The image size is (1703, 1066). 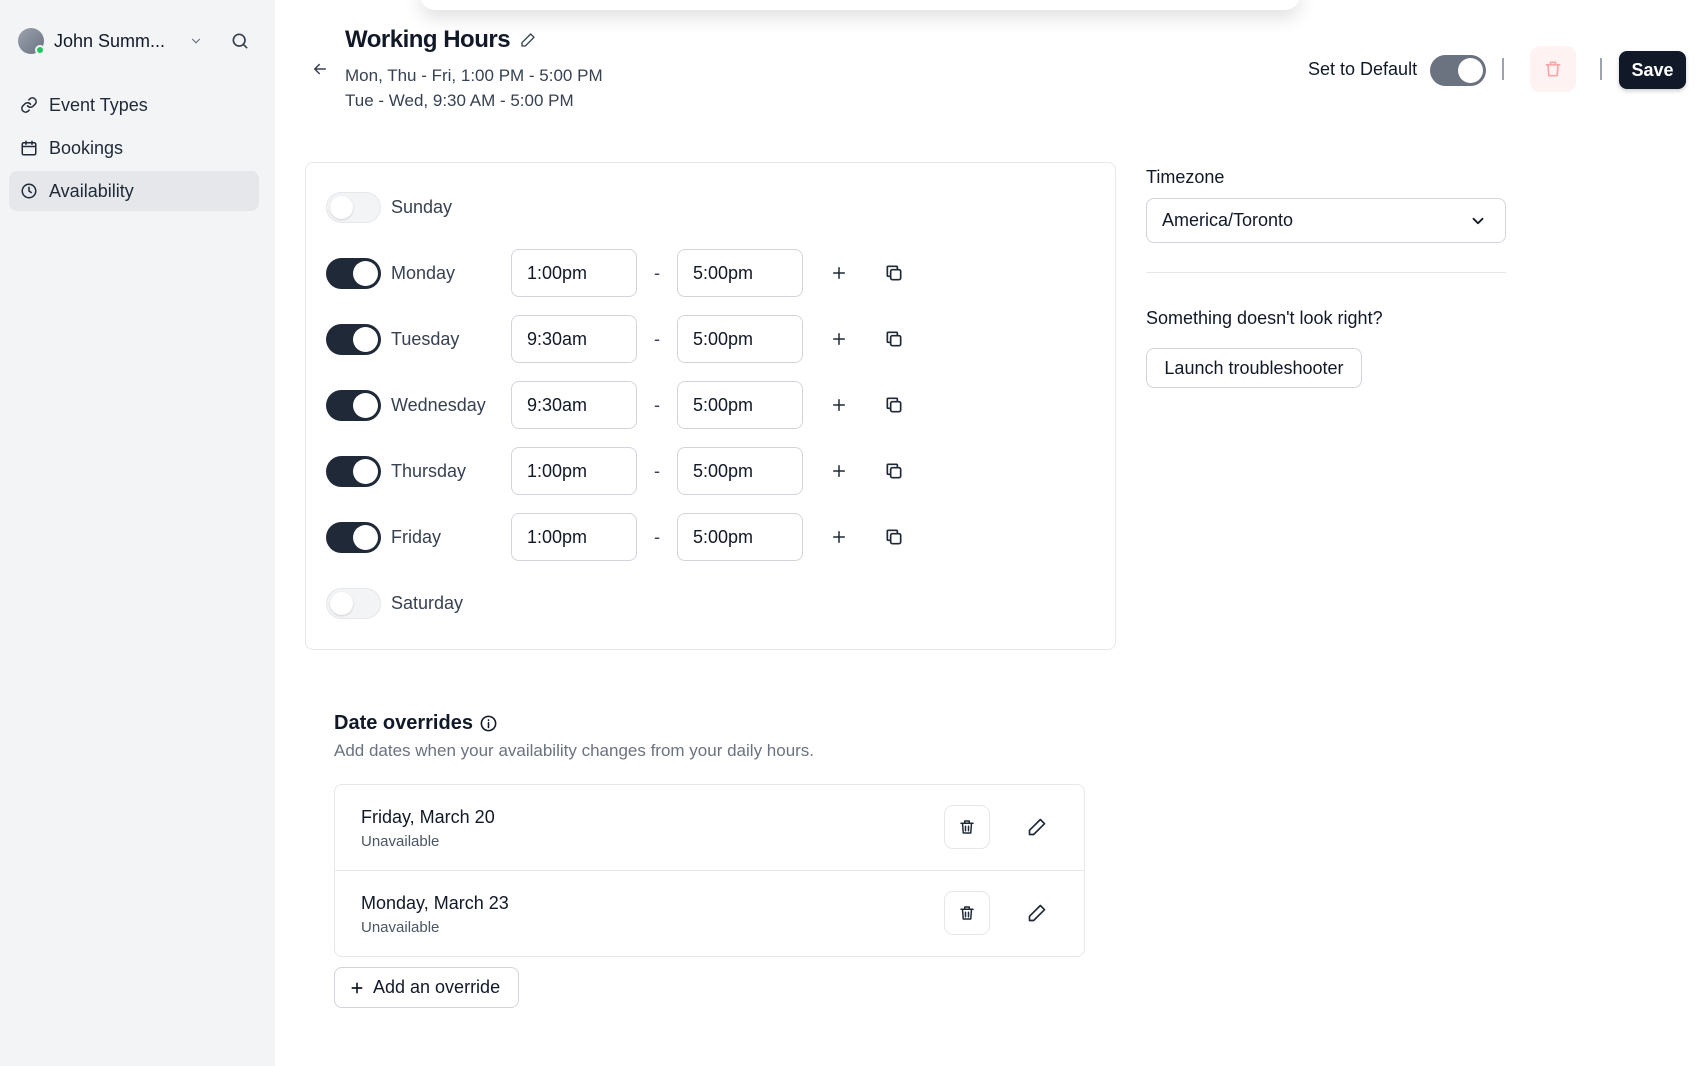 What do you see at coordinates (40, 50) in the screenshot?
I see `online-status-dot` at bounding box center [40, 50].